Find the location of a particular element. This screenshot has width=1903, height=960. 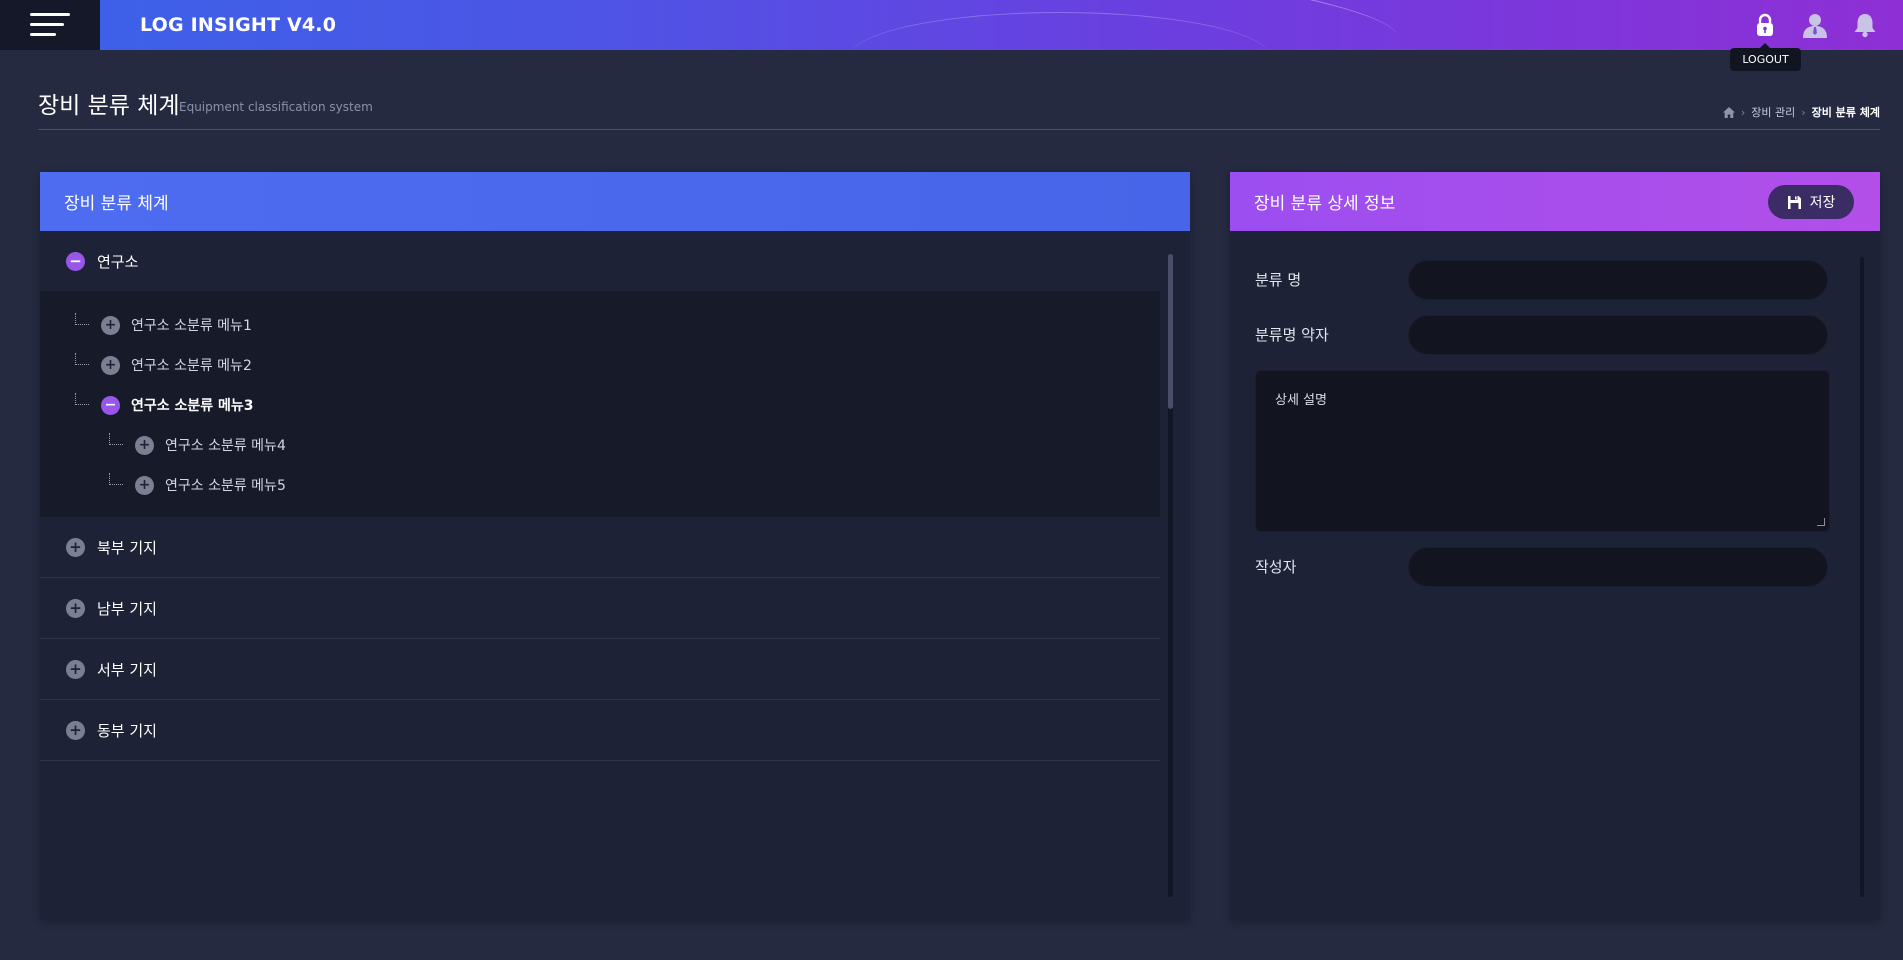

lock-icon is located at coordinates (1765, 24).